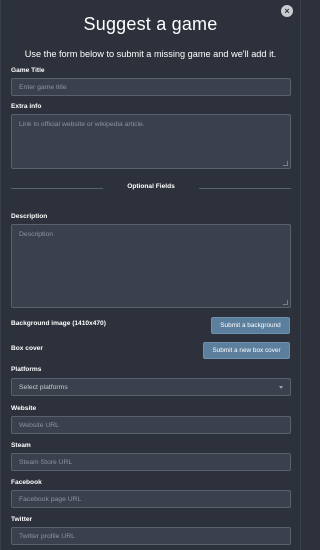 Image resolution: width=320 pixels, height=550 pixels. What do you see at coordinates (28, 70) in the screenshot?
I see `game-title-label: Game Title` at bounding box center [28, 70].